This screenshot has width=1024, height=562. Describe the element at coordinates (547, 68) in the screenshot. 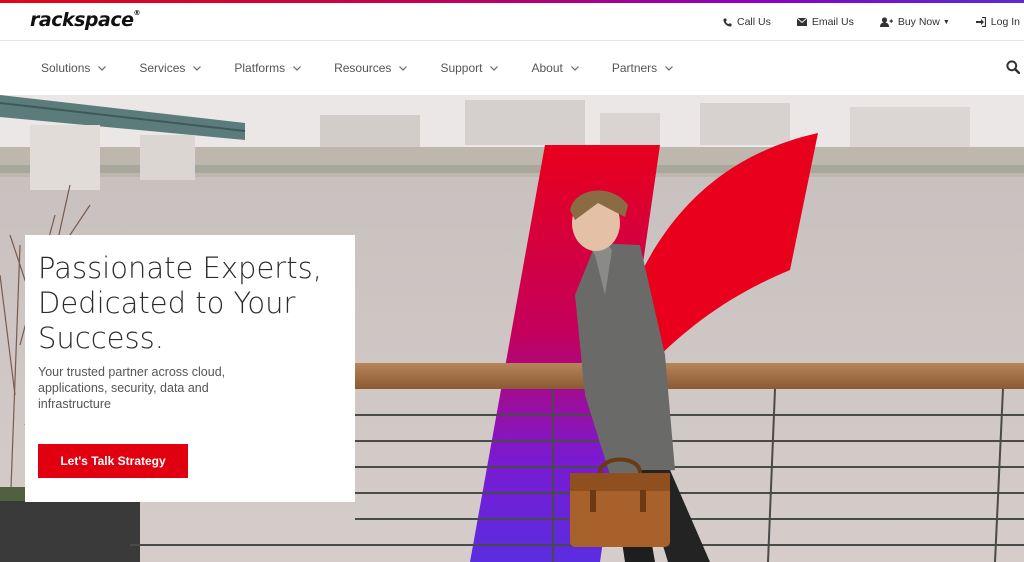

I see `nav-item-label: About` at that location.